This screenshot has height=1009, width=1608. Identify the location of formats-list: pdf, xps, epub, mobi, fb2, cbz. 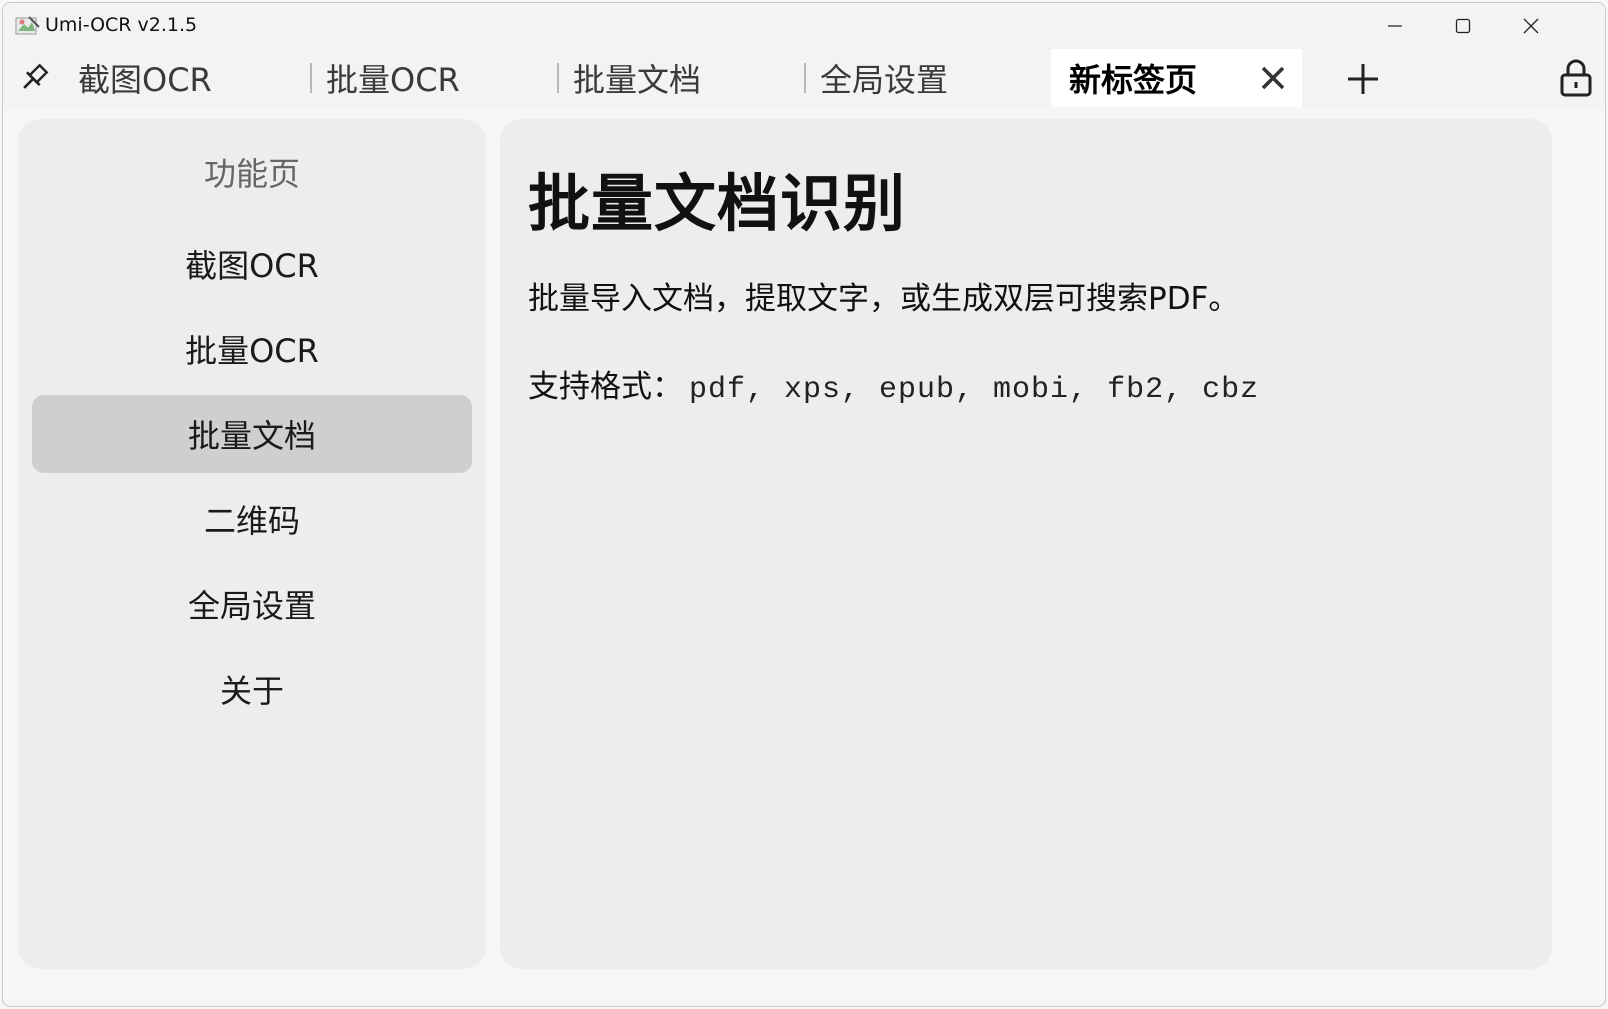
(974, 390).